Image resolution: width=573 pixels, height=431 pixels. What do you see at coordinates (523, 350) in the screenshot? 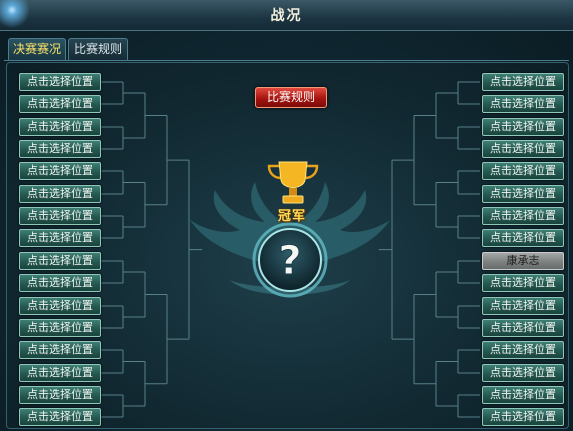
I see `right-slot-13: 点击选择位置` at bounding box center [523, 350].